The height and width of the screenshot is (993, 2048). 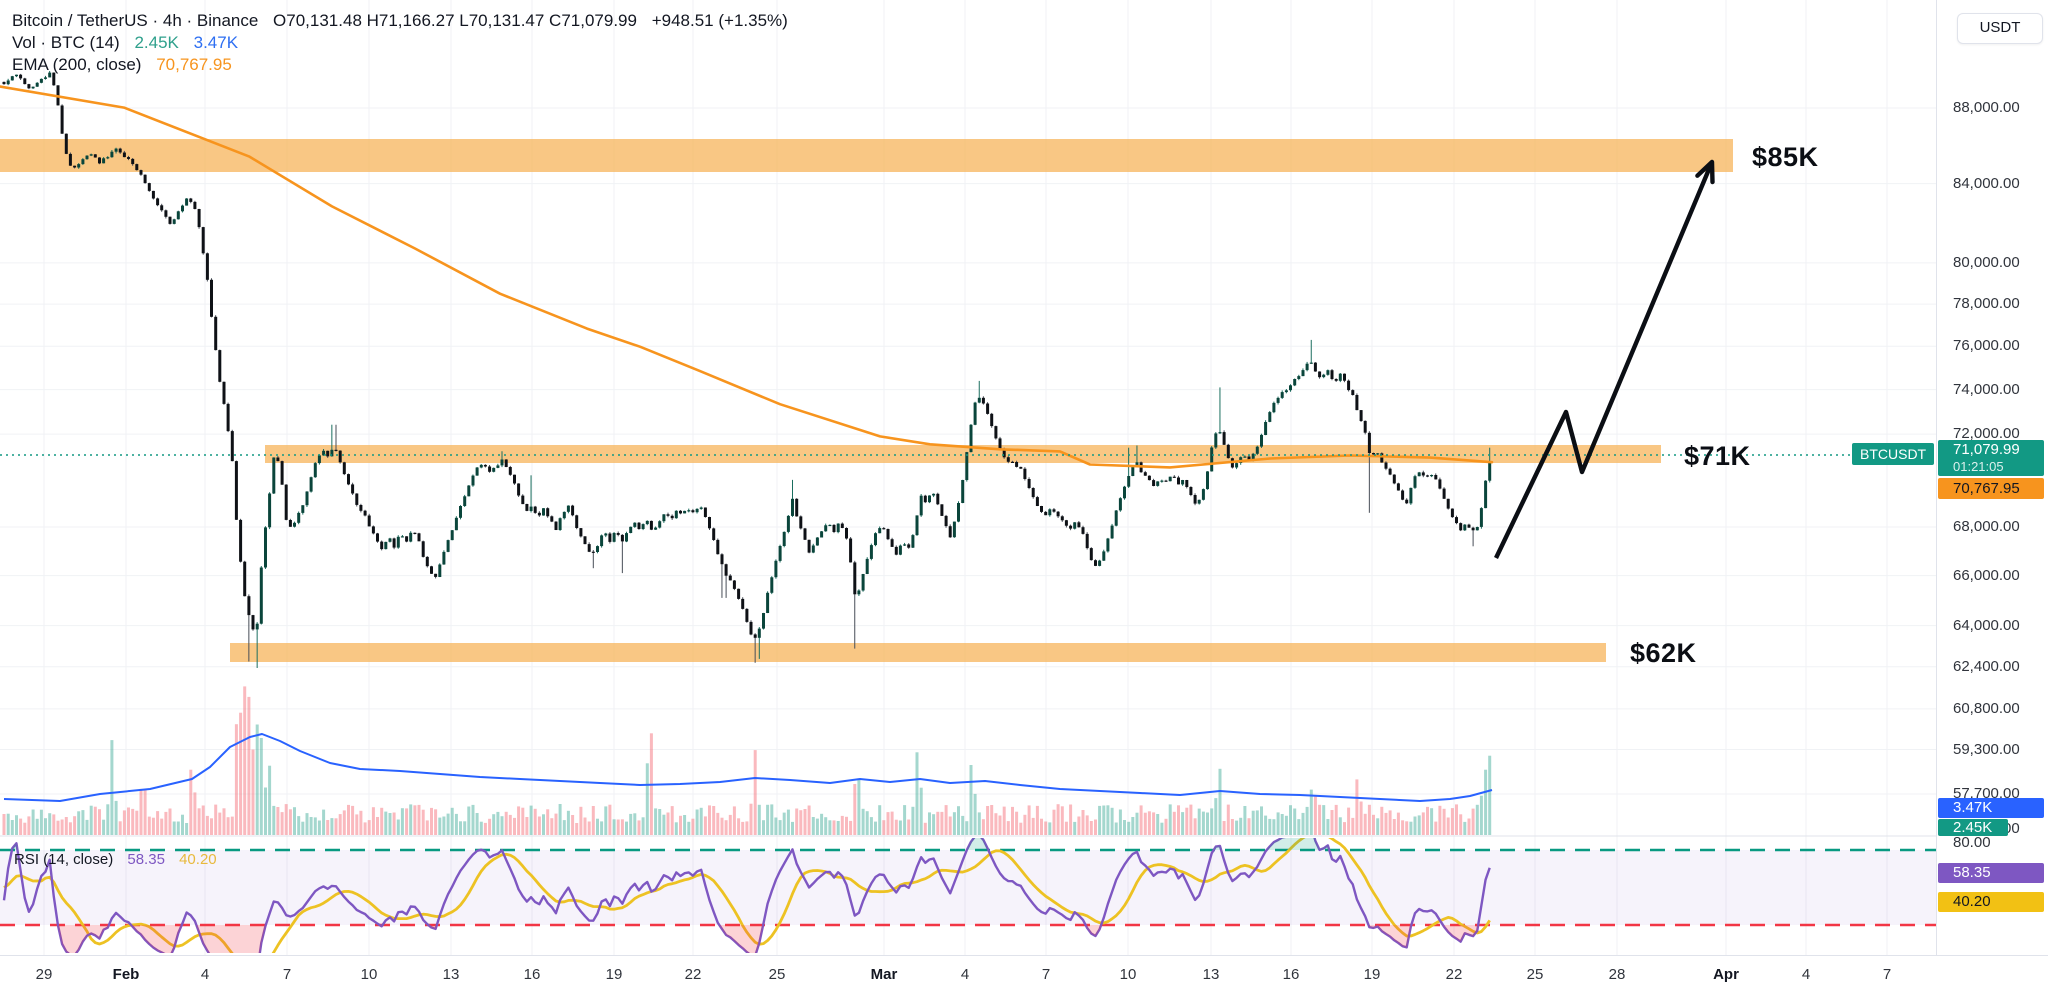 I want to click on rsi-ma-badge: 40.20, so click(x=1991, y=902).